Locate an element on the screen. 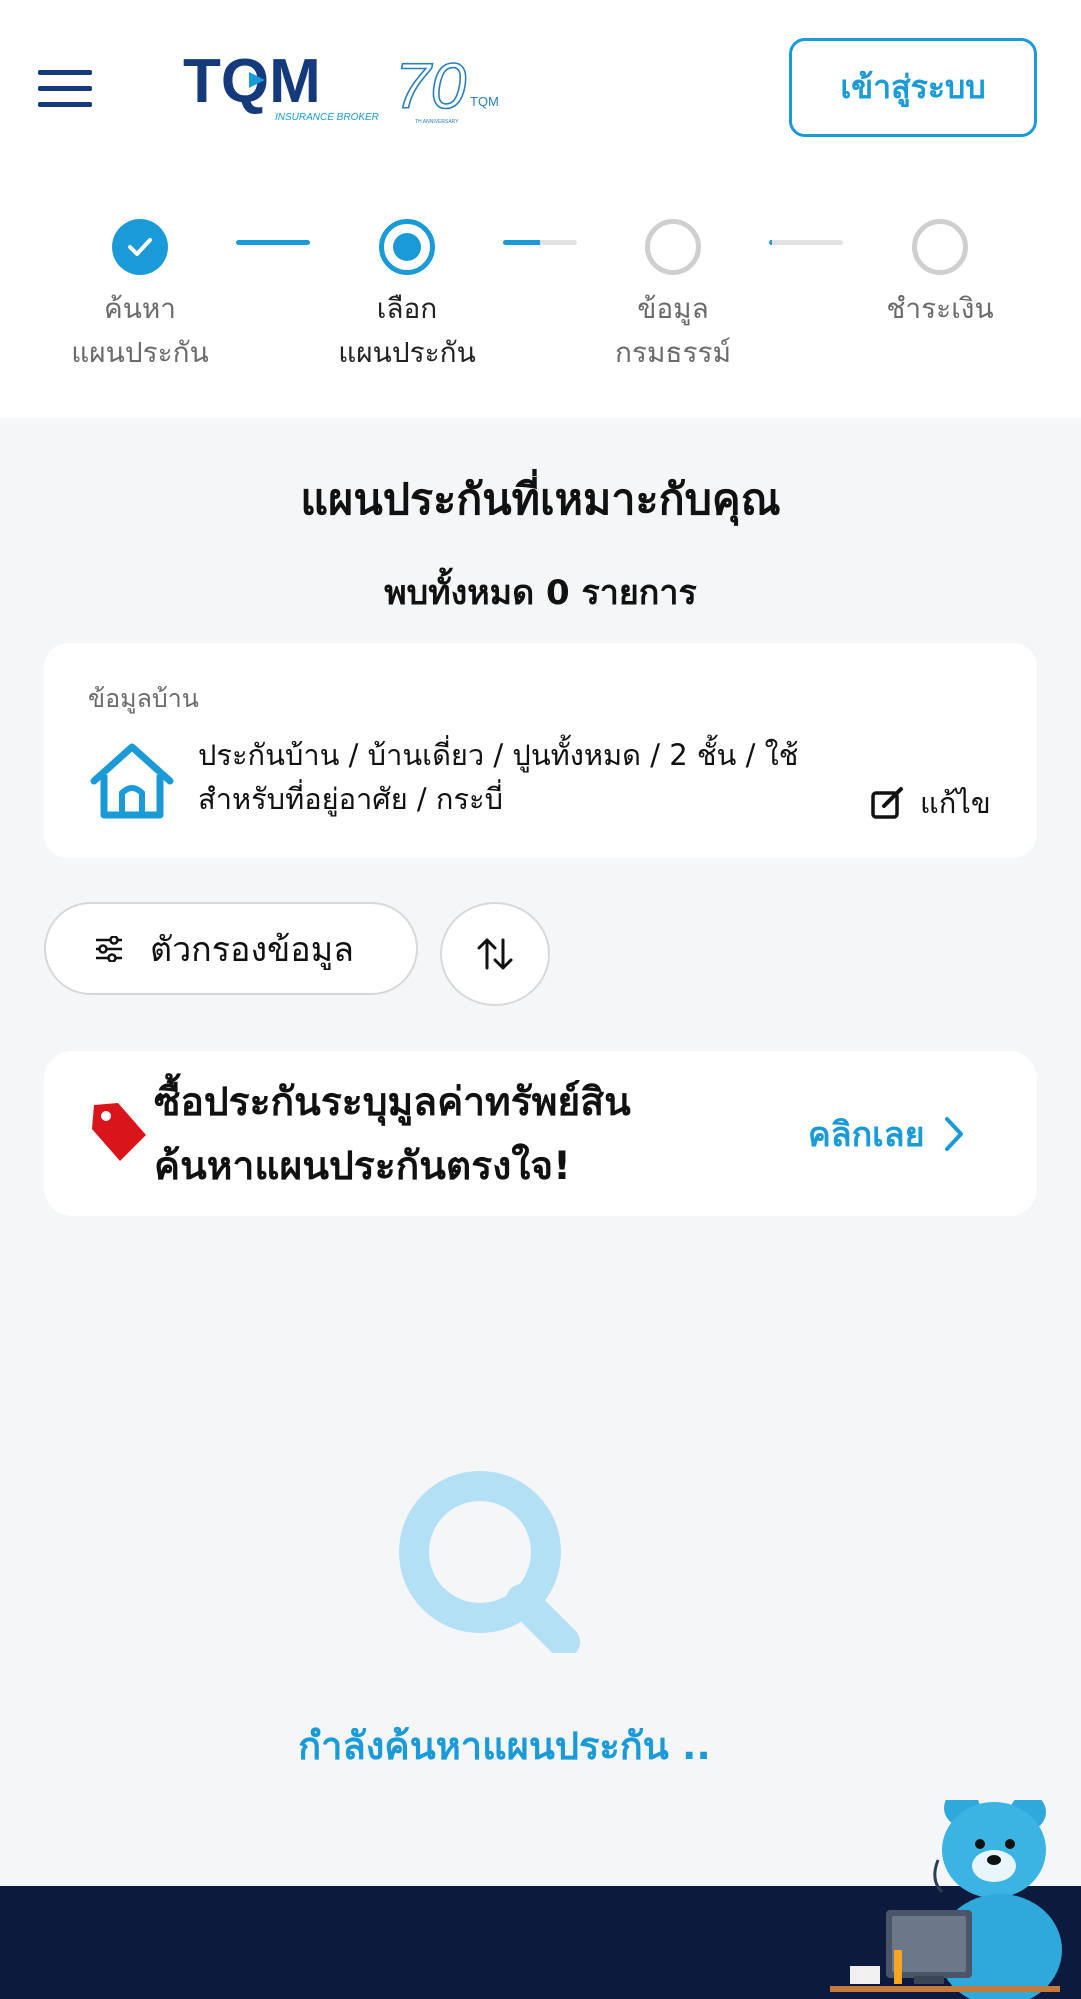 The image size is (1081, 1999). result-count: พบทั้งหมด 0 รายการ is located at coordinates (540, 593).